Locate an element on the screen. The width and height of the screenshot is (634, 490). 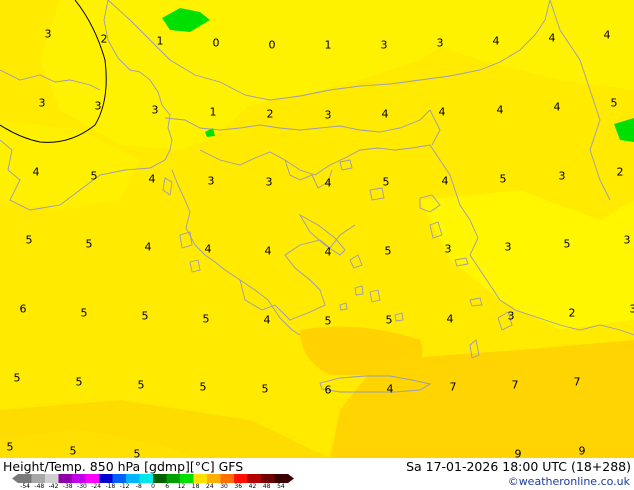
scale-tick-label: 24 is located at coordinates (210, 486).